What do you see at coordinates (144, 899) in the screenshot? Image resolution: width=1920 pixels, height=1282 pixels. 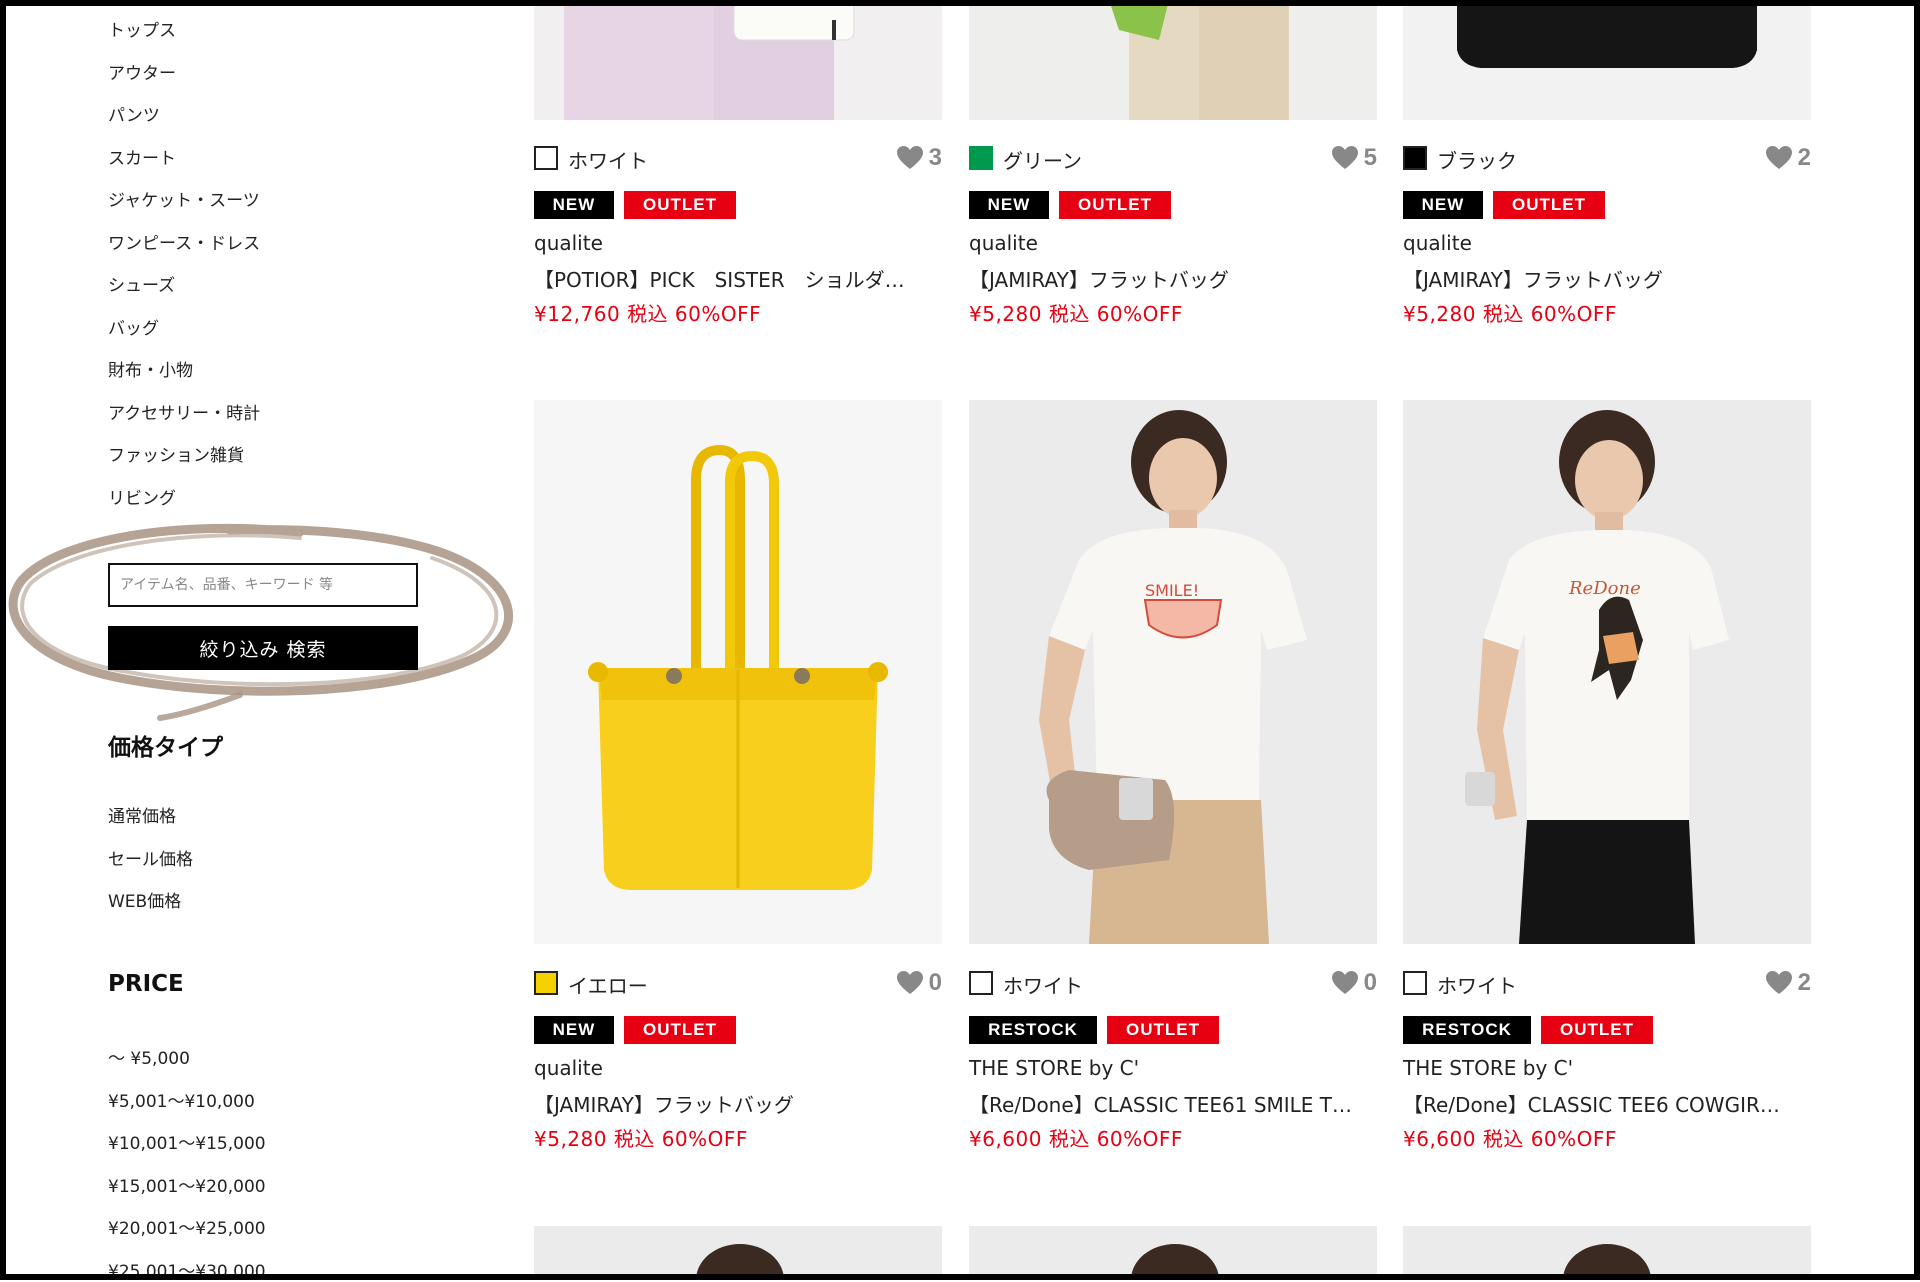 I see `price-type-web: WEB価格` at bounding box center [144, 899].